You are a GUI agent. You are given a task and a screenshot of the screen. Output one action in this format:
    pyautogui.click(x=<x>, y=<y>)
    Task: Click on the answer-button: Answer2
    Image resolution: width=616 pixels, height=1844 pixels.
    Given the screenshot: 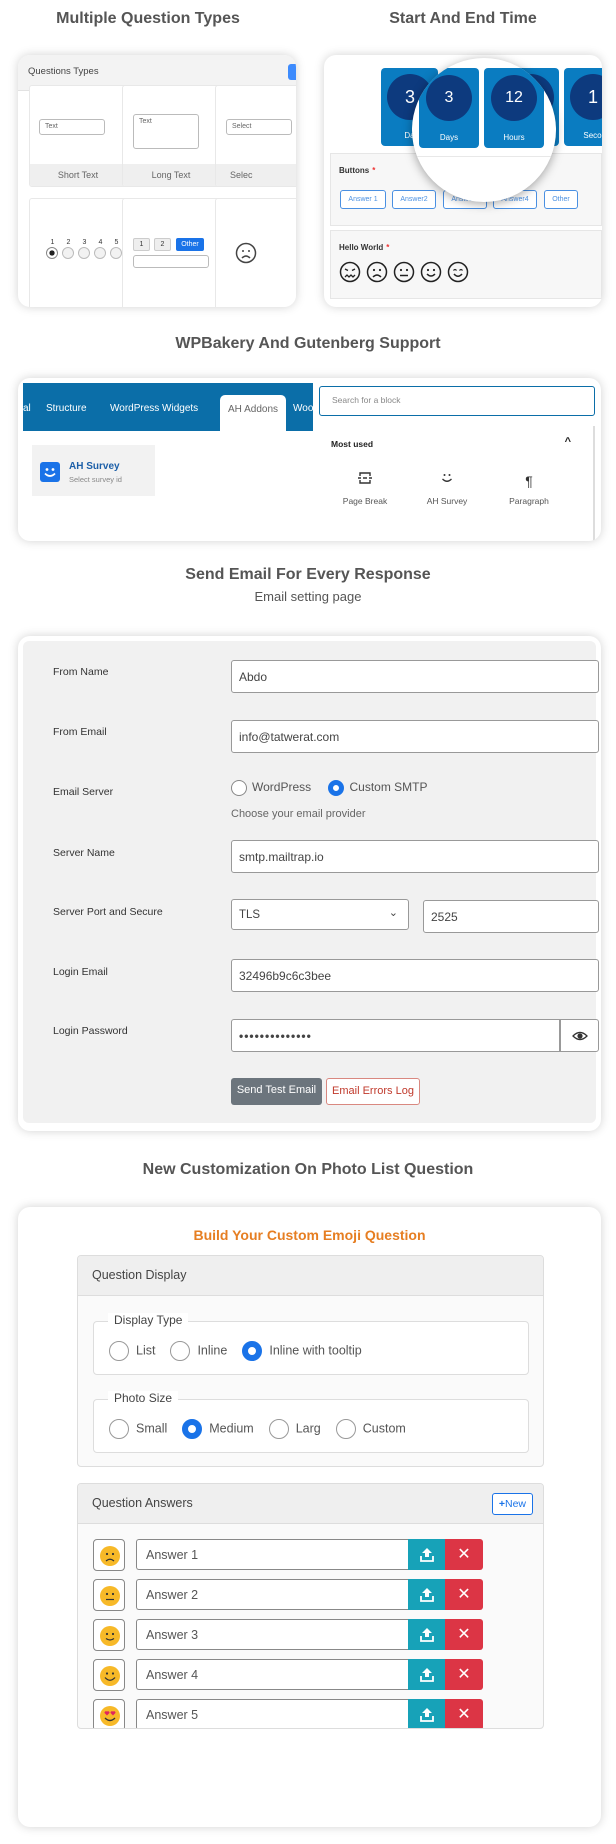 What is the action you would take?
    pyautogui.click(x=414, y=199)
    